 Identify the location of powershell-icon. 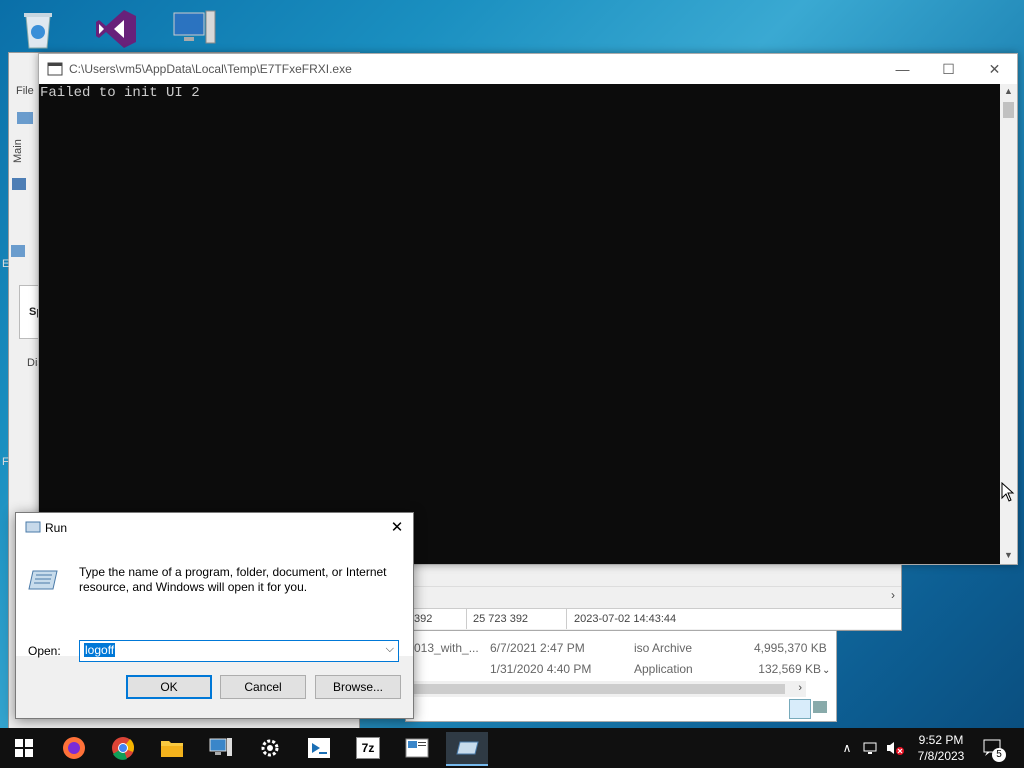
(319, 748).